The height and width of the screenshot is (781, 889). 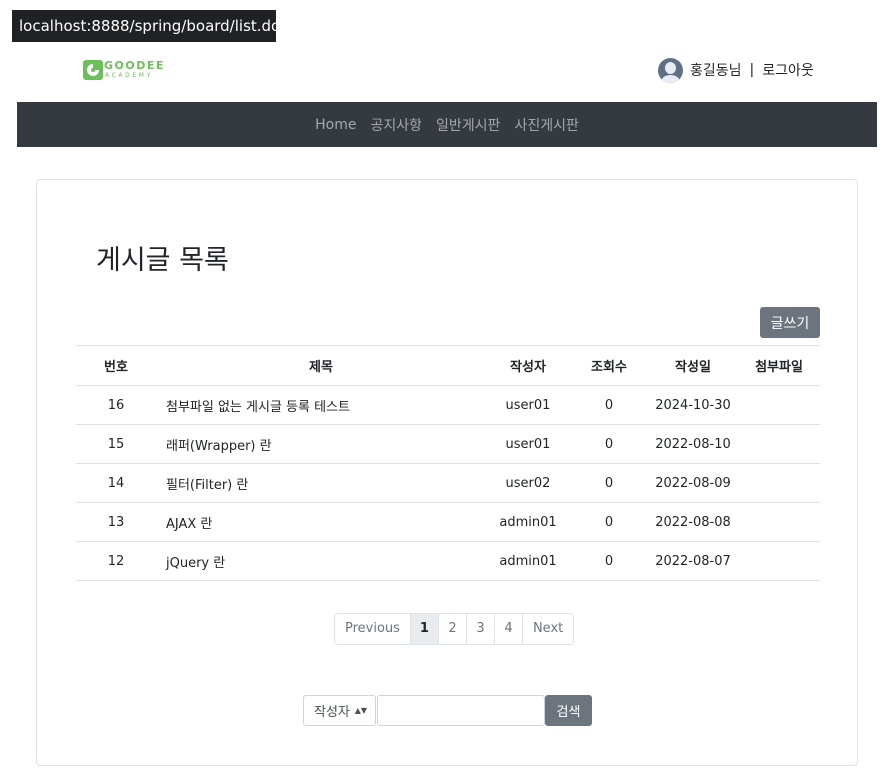 What do you see at coordinates (321, 444) in the screenshot?
I see `cell-title-link: 래퍼(Wrapper) 란` at bounding box center [321, 444].